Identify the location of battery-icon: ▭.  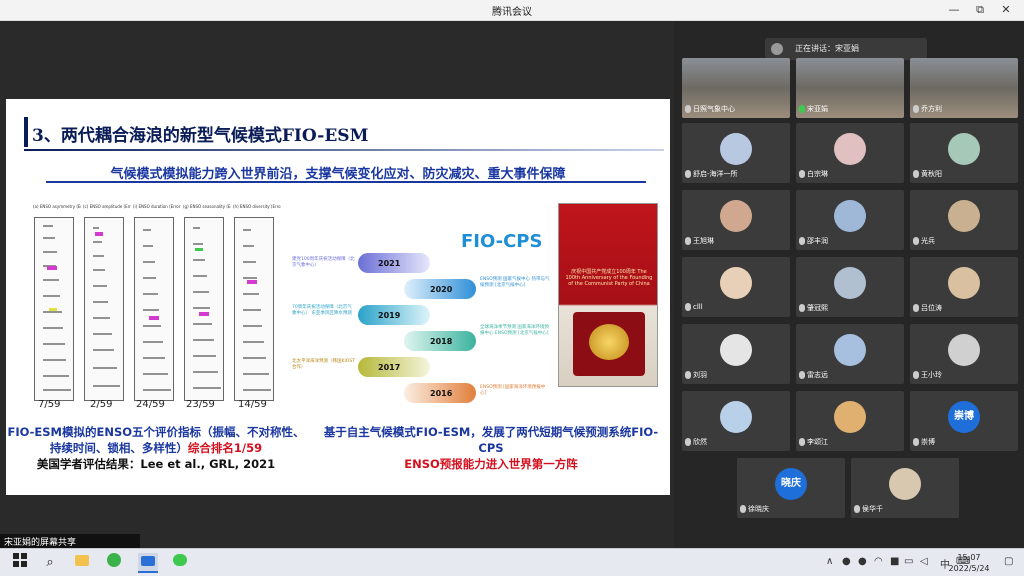
(908, 561).